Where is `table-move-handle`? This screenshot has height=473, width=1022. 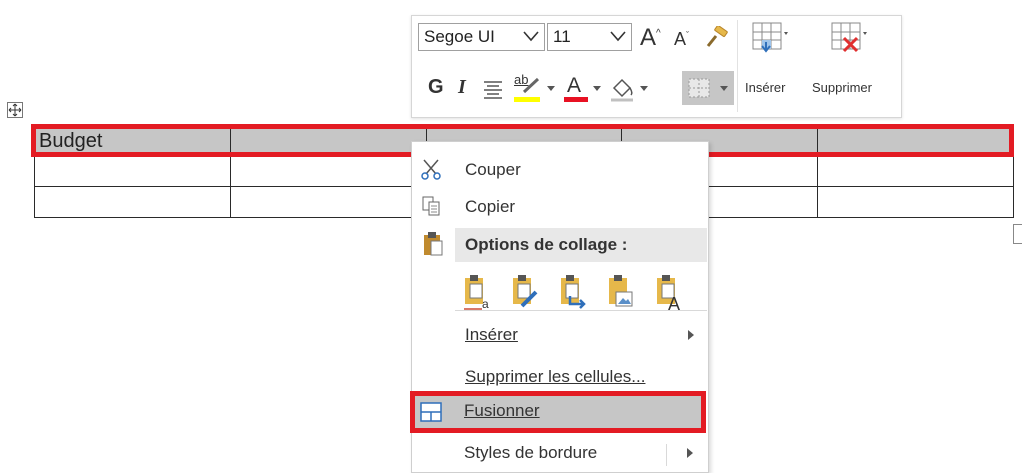
table-move-handle is located at coordinates (15, 110).